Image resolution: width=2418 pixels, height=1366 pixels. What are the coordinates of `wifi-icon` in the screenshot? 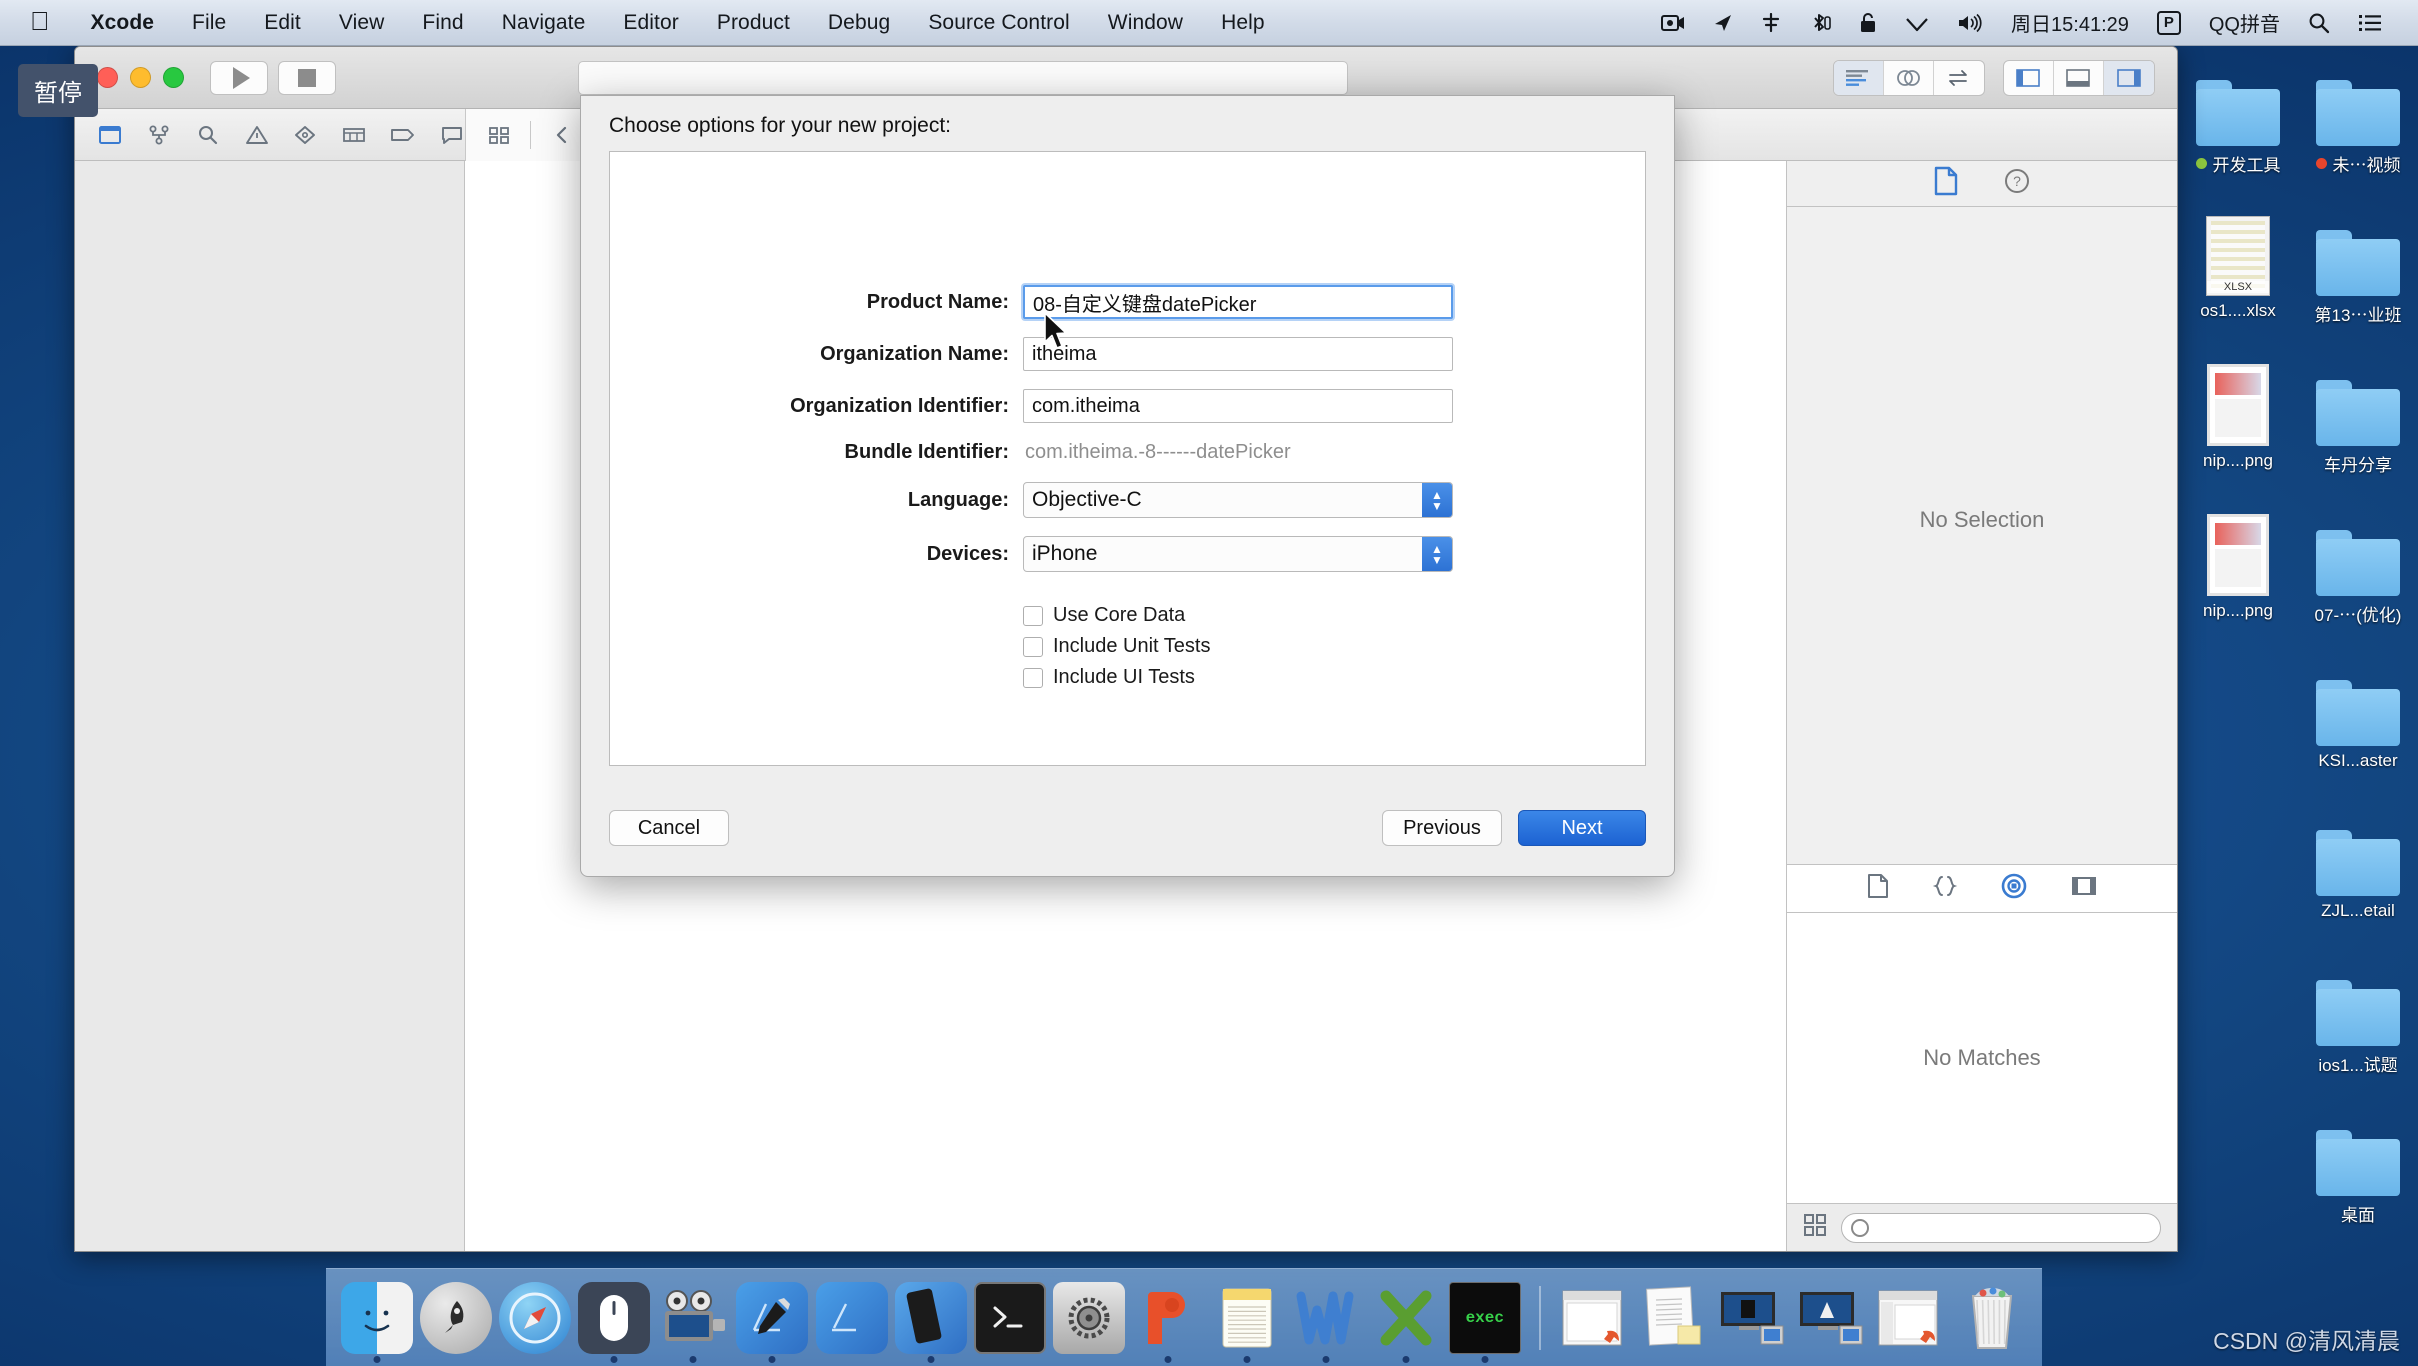 It's located at (1917, 23).